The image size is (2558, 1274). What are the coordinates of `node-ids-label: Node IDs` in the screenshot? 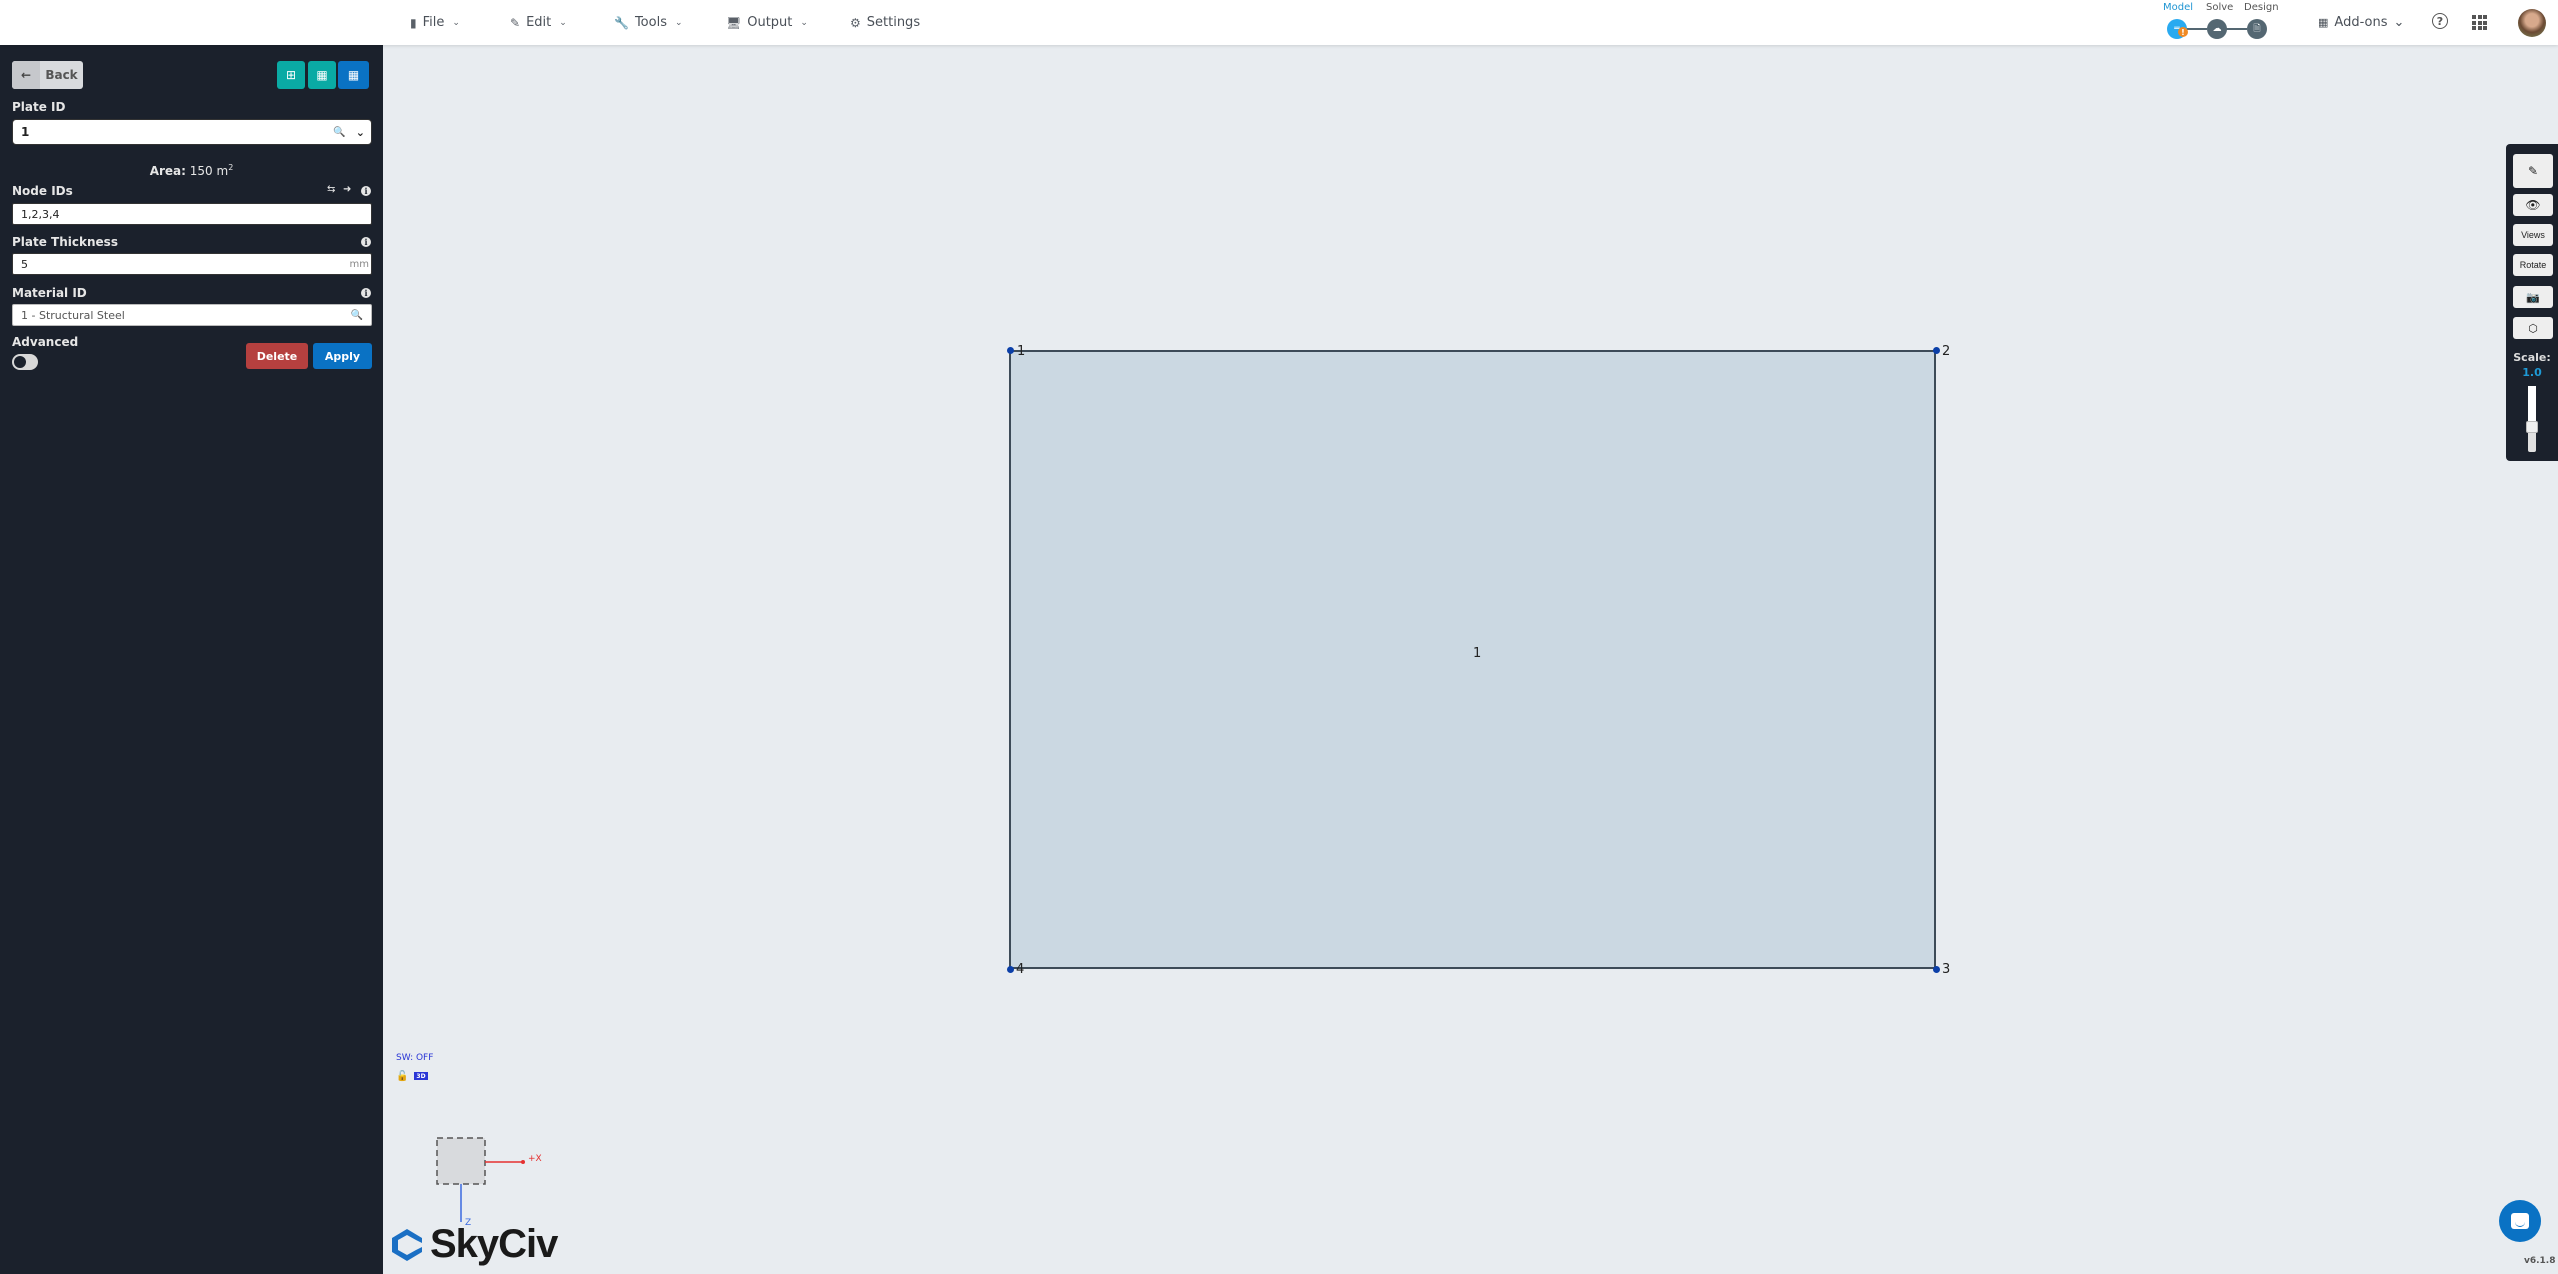 It's located at (42, 191).